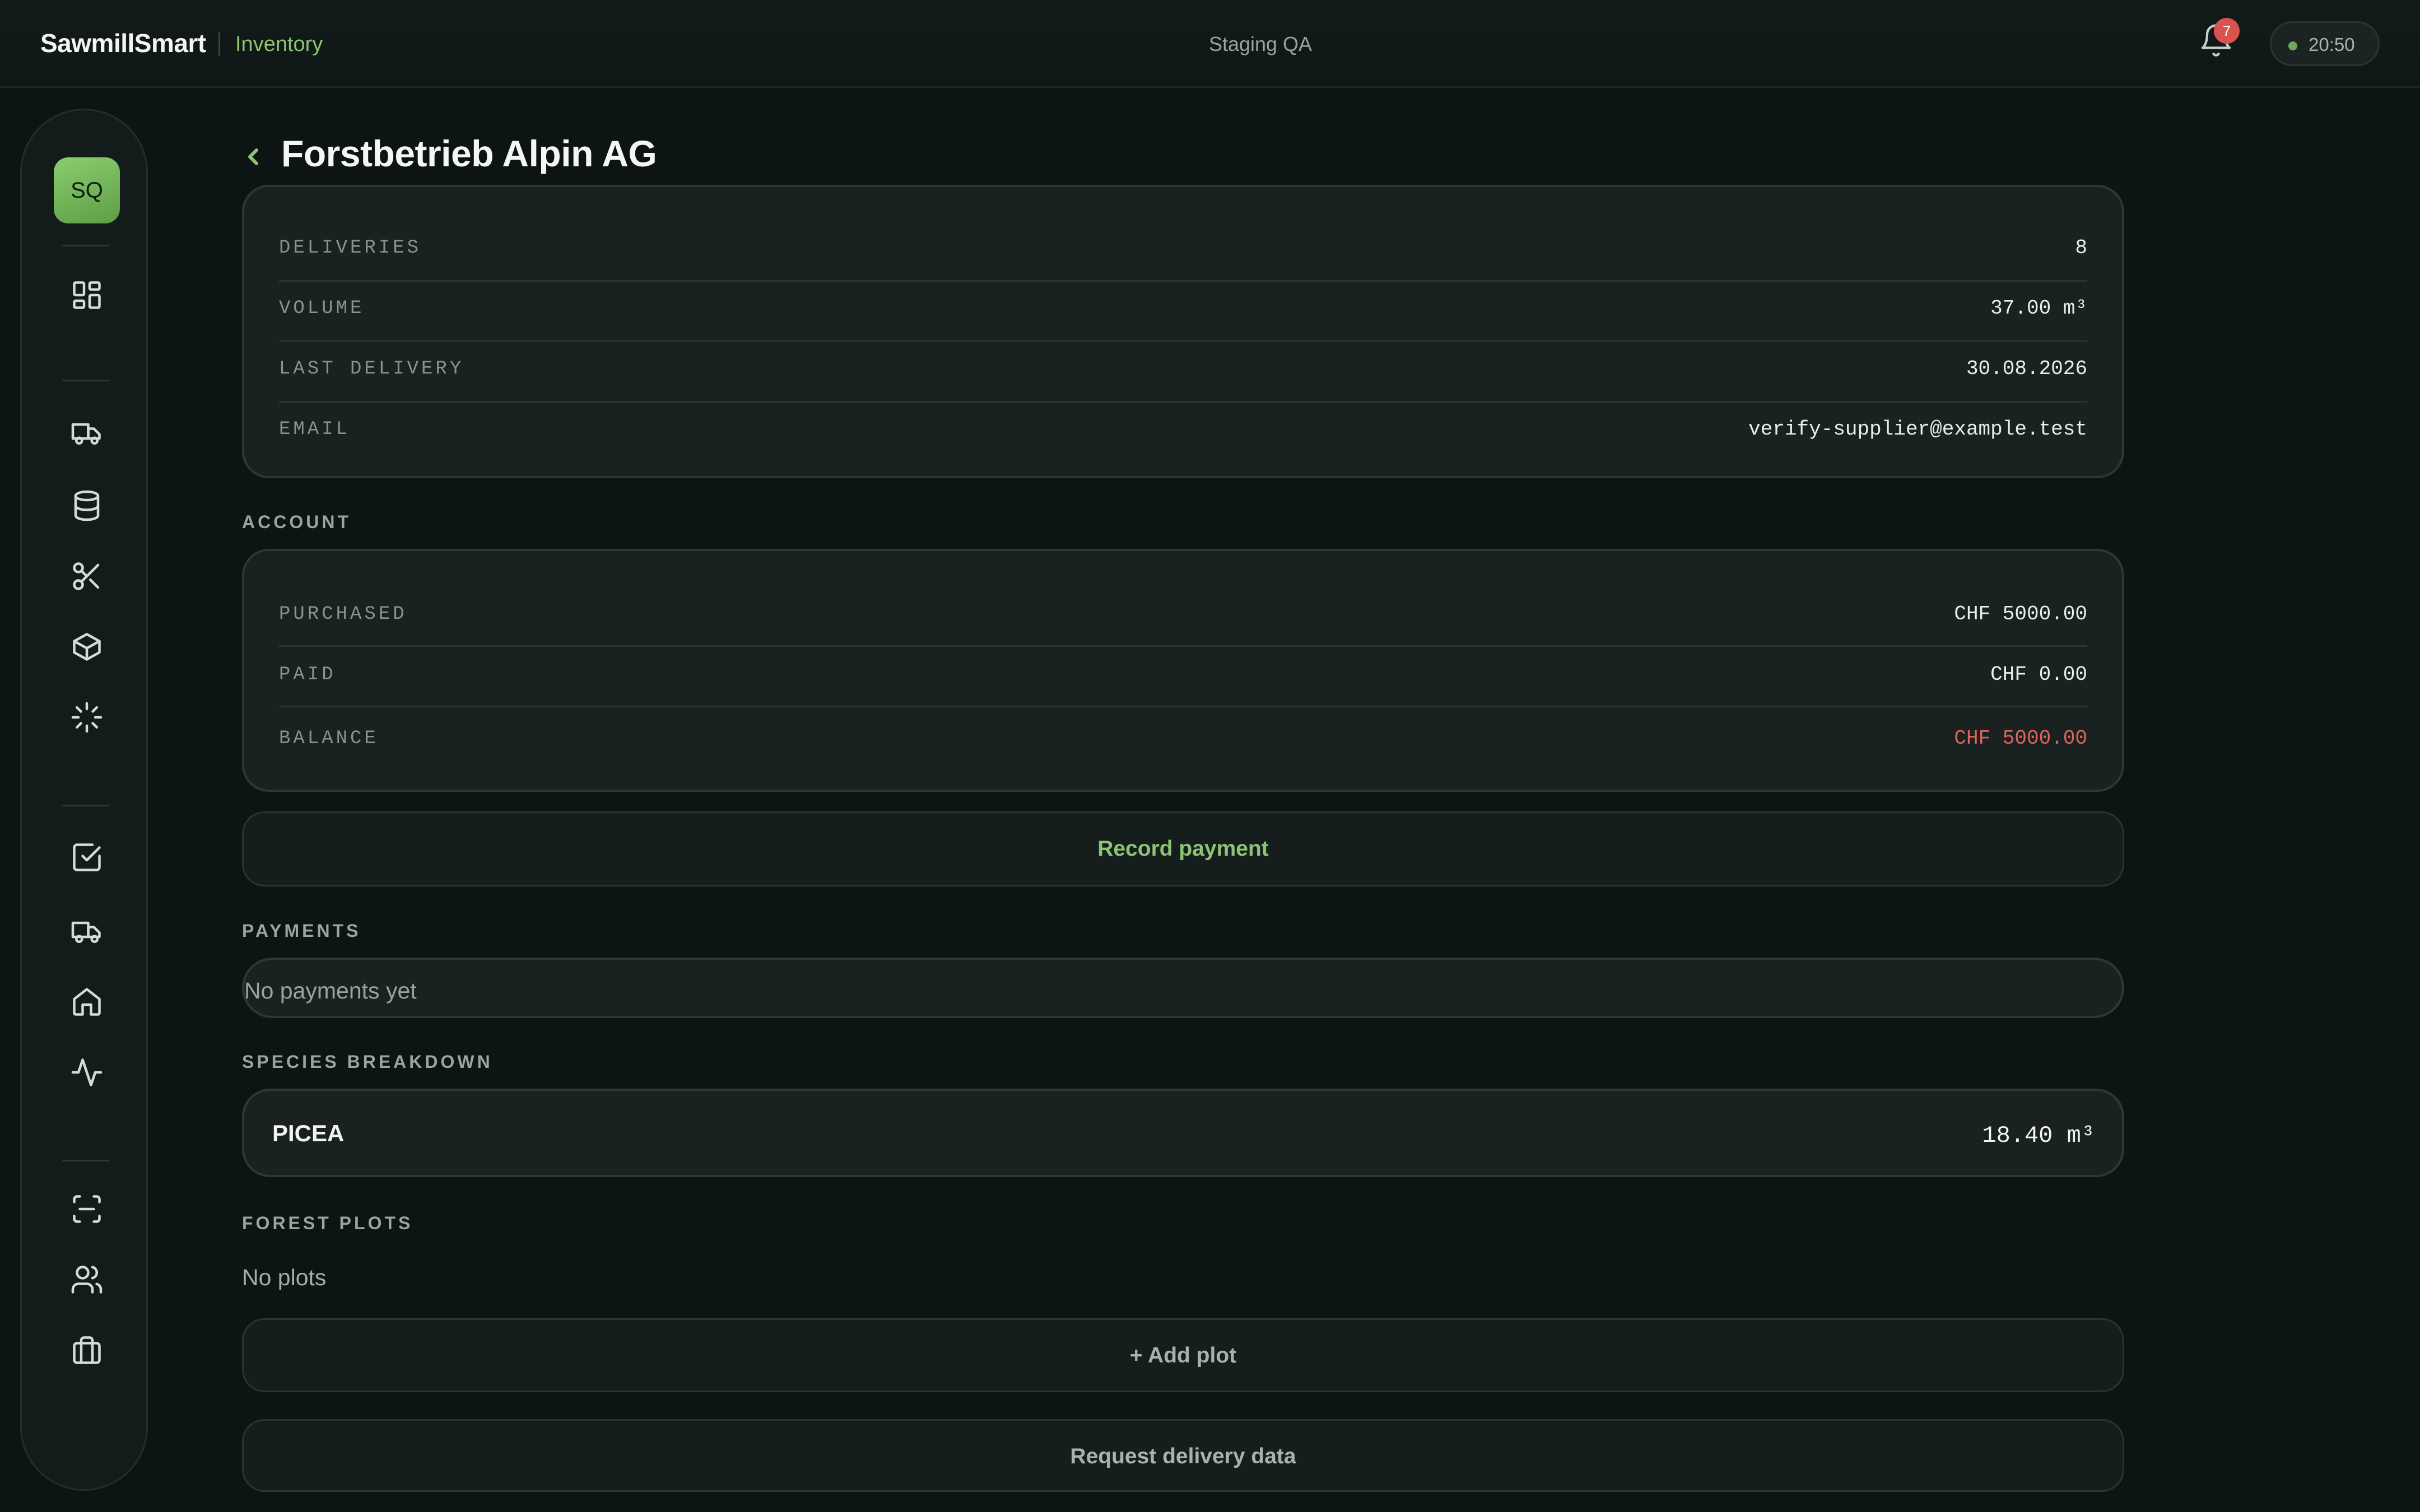  What do you see at coordinates (2332, 45) in the screenshot?
I see `clock-time: 20:50` at bounding box center [2332, 45].